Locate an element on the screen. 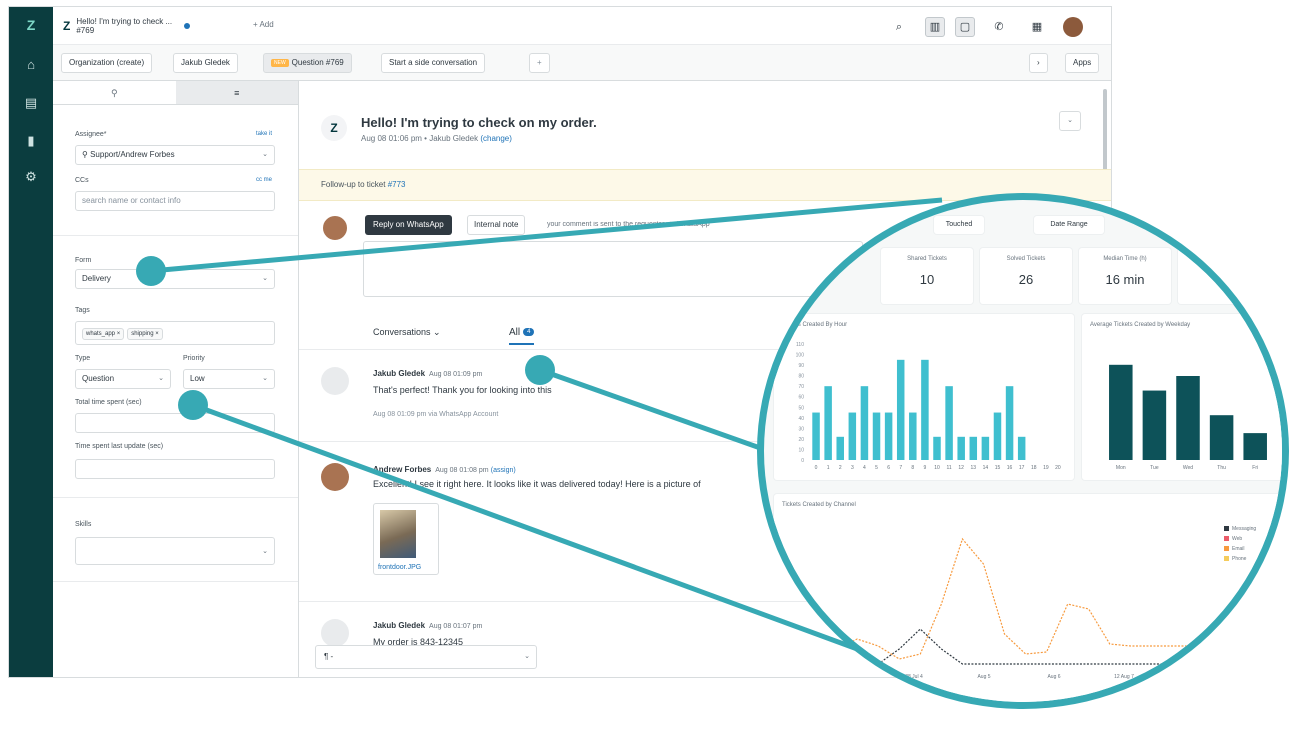 The image size is (1304, 748). conversations-filter: Conversations ⌄ is located at coordinates (407, 332).